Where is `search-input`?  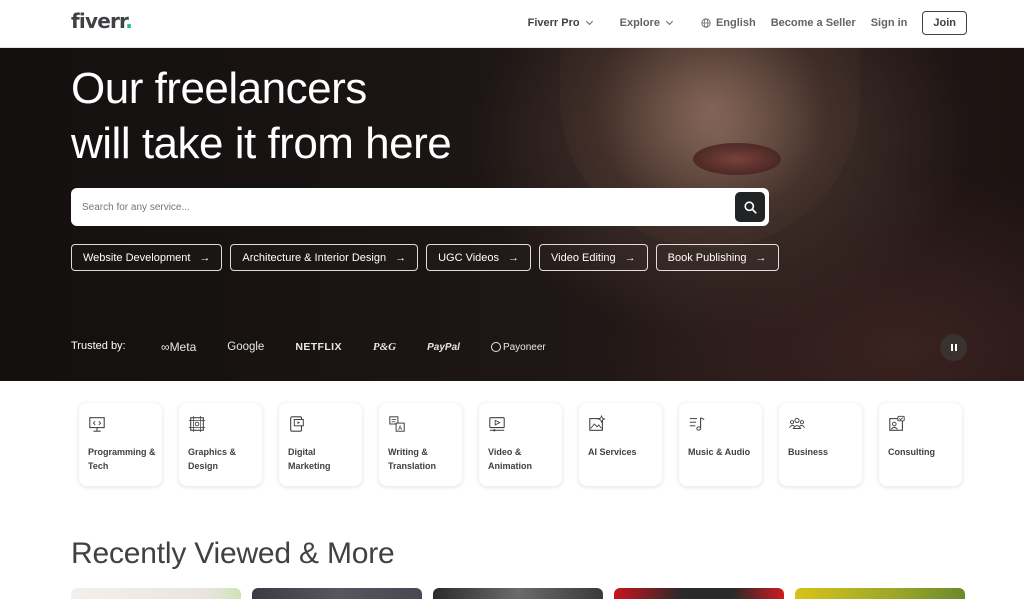 search-input is located at coordinates (402, 207).